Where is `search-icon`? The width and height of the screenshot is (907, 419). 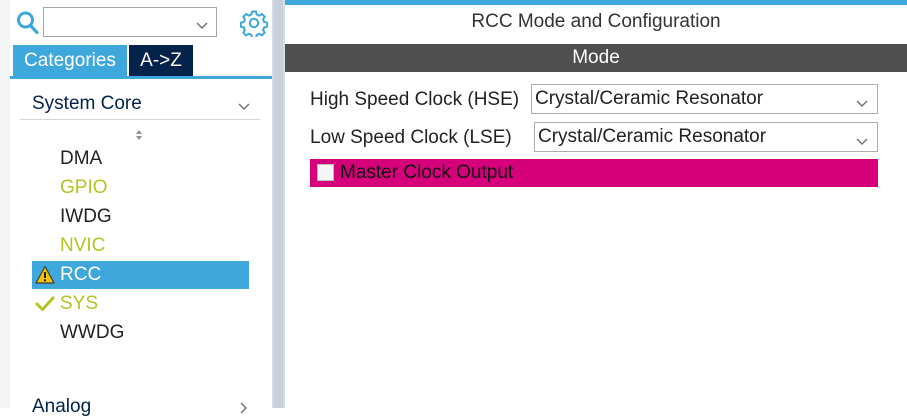
search-icon is located at coordinates (28, 23).